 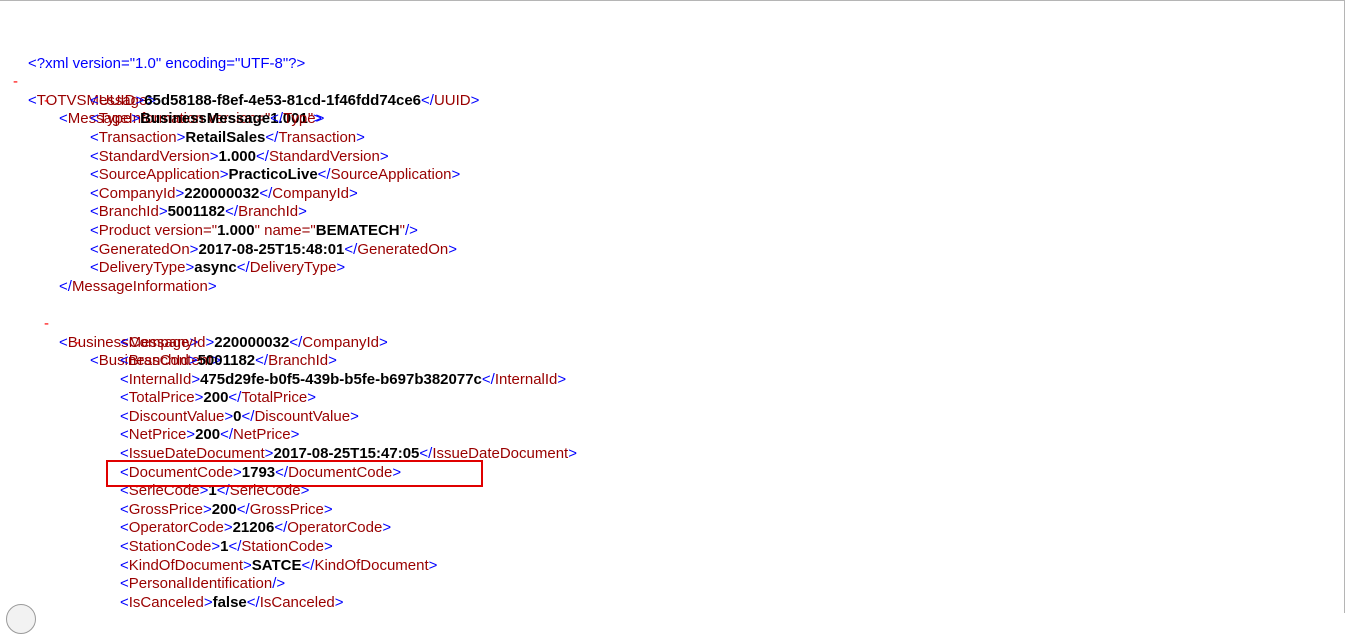 What do you see at coordinates (184, 230) in the screenshot?
I see `xml-attr-name: version="` at bounding box center [184, 230].